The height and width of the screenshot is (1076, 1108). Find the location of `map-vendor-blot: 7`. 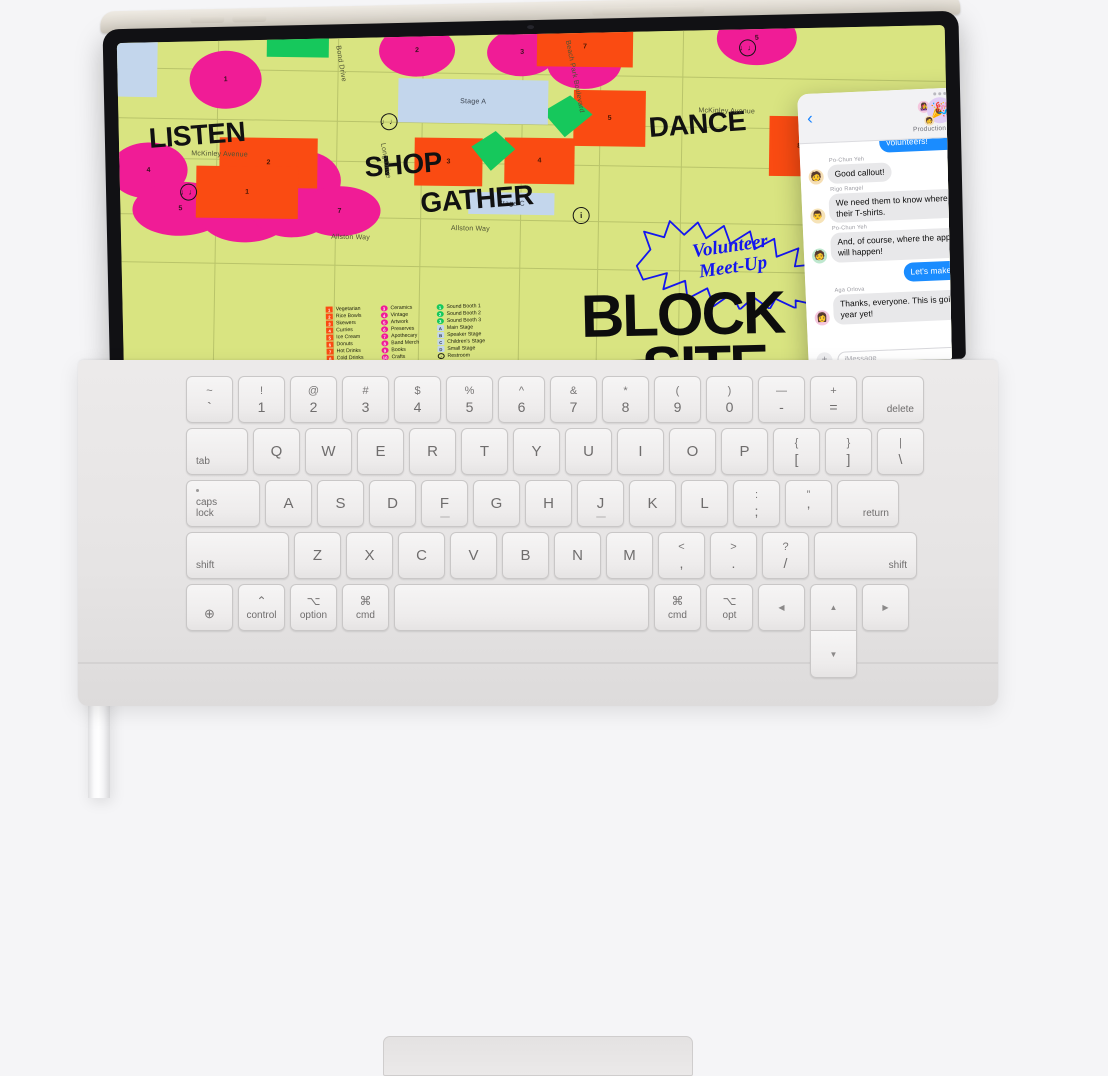

map-vendor-blot: 7 is located at coordinates (339, 211).